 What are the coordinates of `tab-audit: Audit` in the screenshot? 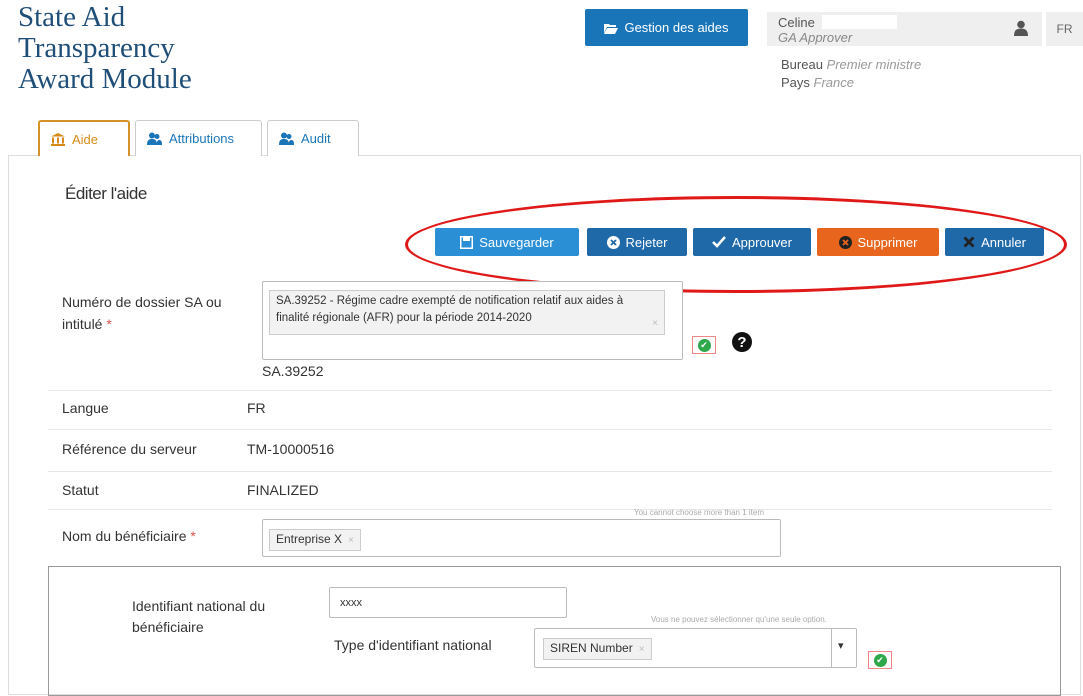 It's located at (313, 138).